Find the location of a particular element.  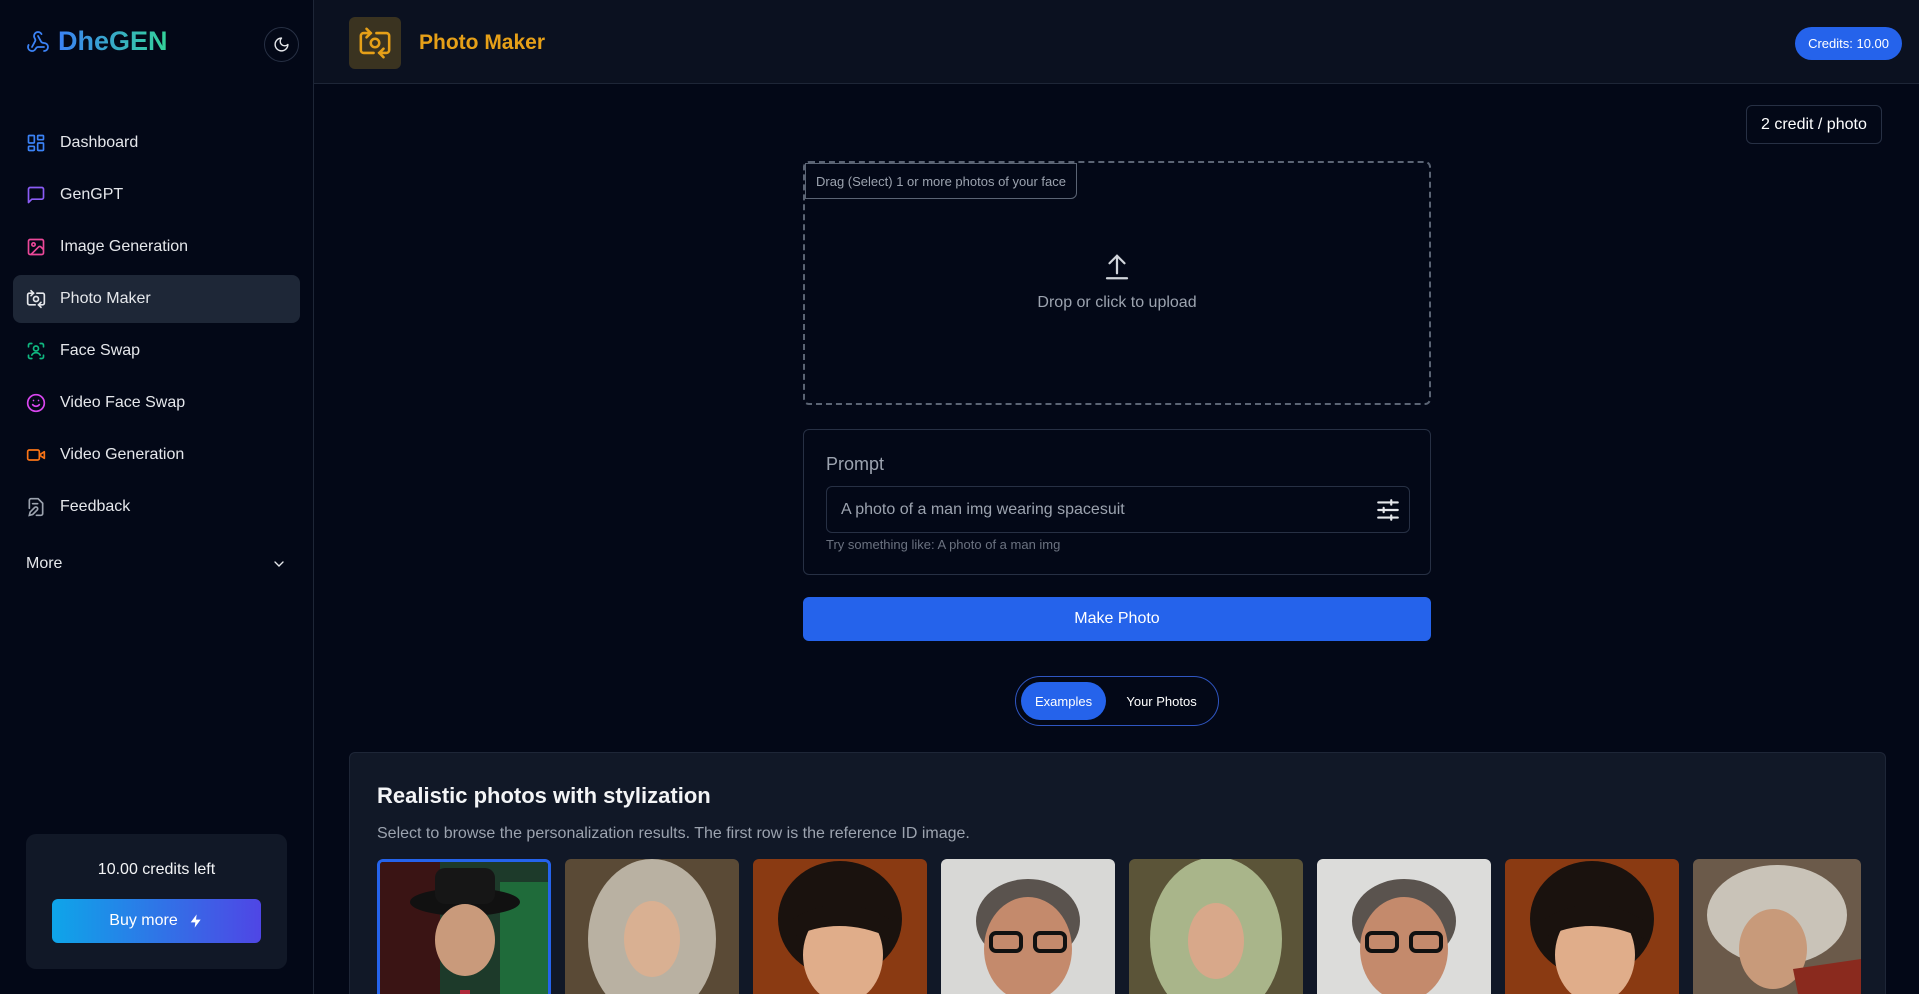

logo: DheGEN is located at coordinates (97, 41).